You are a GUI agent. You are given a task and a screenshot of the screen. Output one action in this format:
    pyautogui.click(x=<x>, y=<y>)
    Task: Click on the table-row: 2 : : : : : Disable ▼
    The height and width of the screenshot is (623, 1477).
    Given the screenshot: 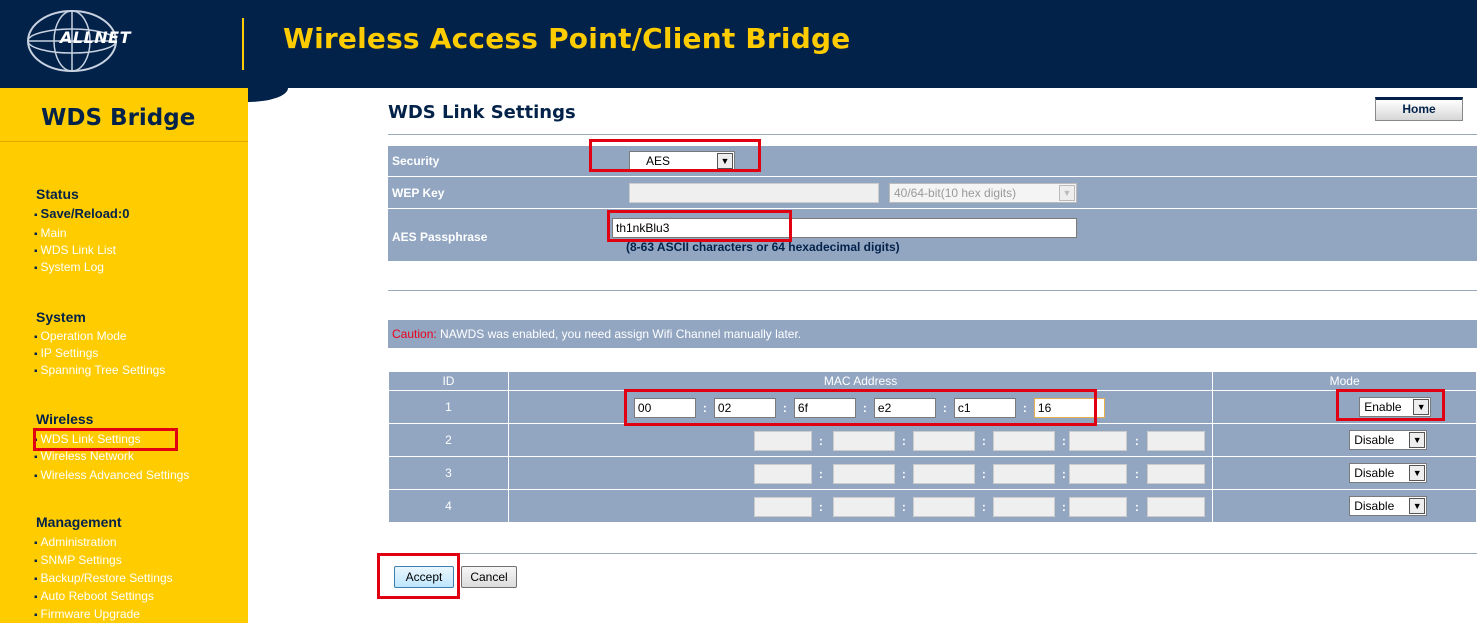 What is the action you would take?
    pyautogui.click(x=932, y=440)
    